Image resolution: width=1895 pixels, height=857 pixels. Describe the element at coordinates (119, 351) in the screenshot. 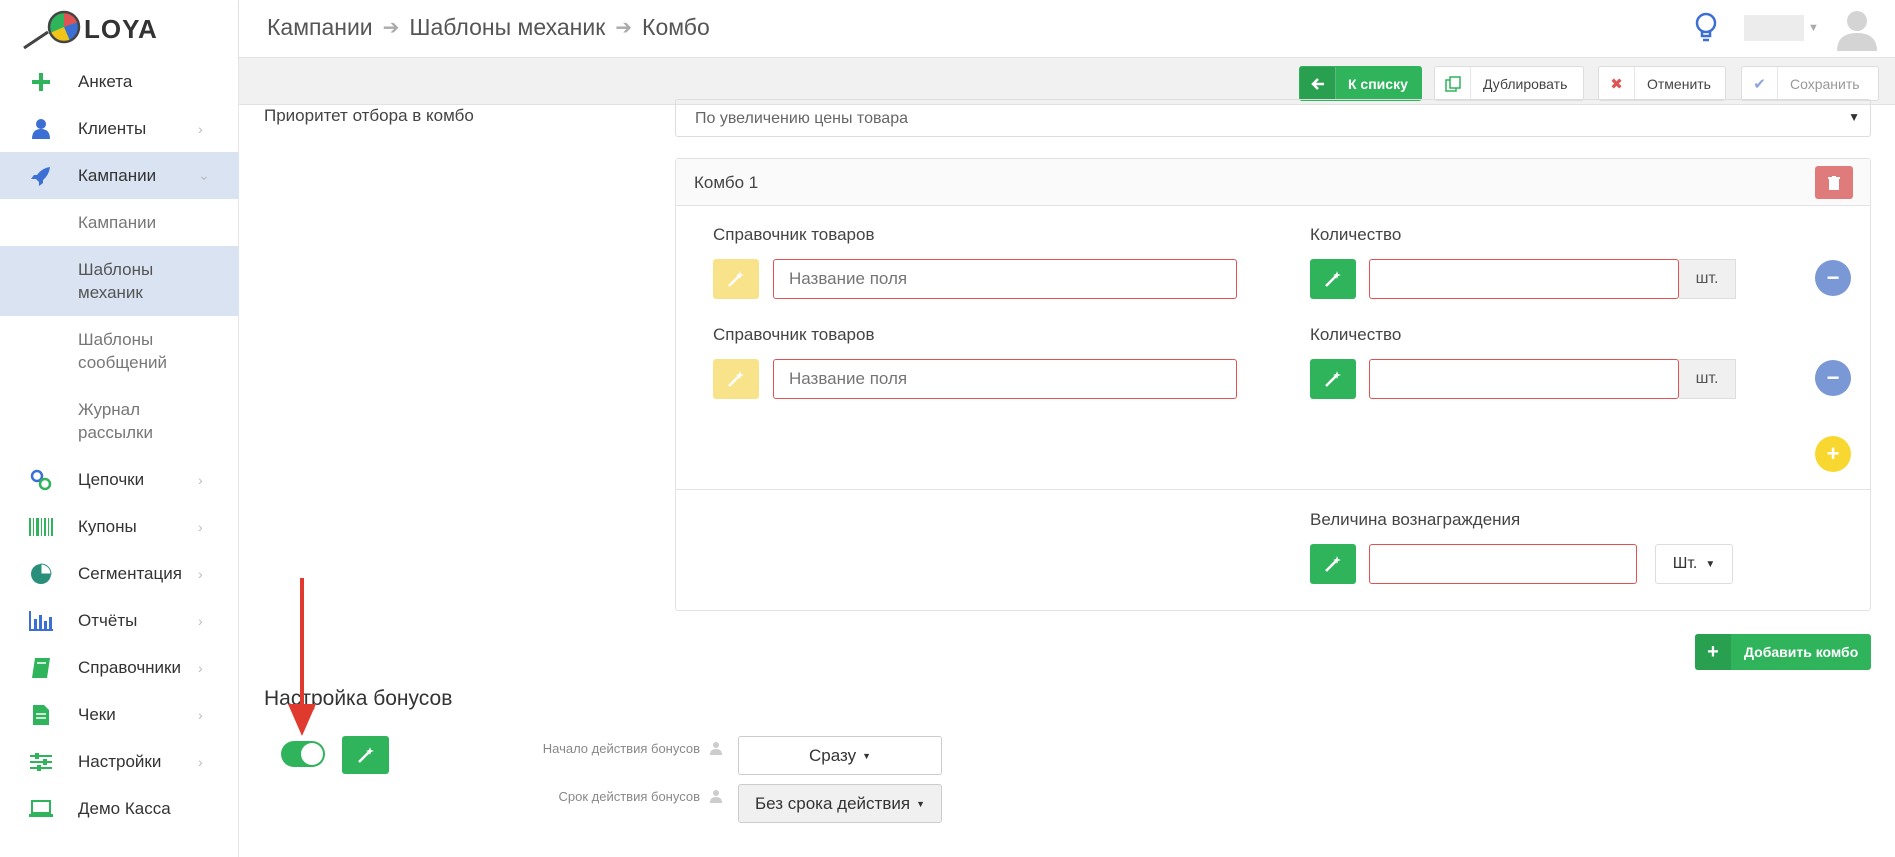

I see `subitem-message-templates: Шаблоны сообщений` at that location.